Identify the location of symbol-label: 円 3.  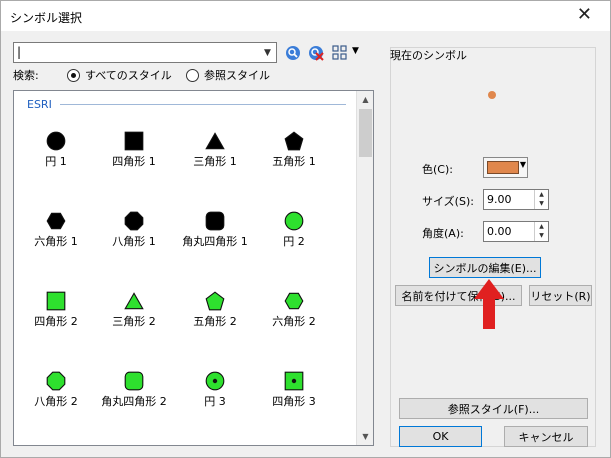
(215, 401).